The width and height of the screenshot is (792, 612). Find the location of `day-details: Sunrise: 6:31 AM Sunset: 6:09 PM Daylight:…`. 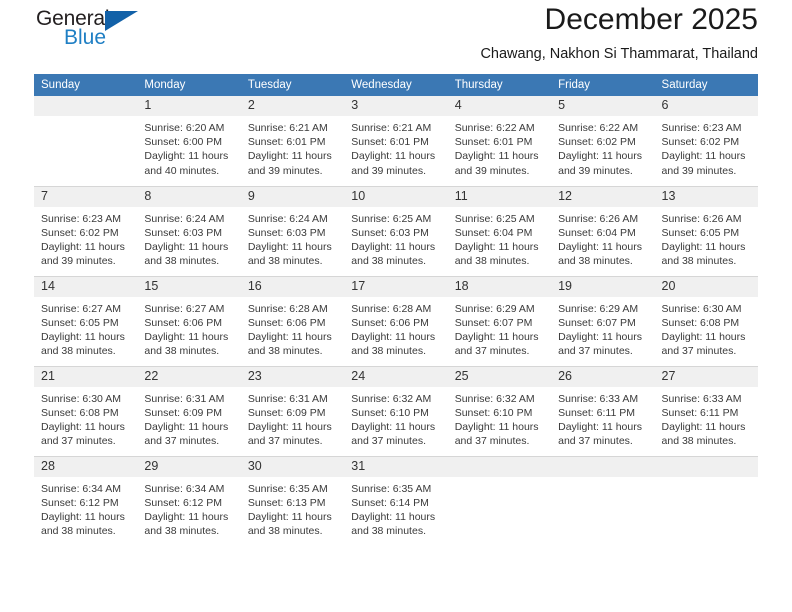

day-details: Sunrise: 6:31 AM Sunset: 6:09 PM Daylight:… is located at coordinates (292, 418).